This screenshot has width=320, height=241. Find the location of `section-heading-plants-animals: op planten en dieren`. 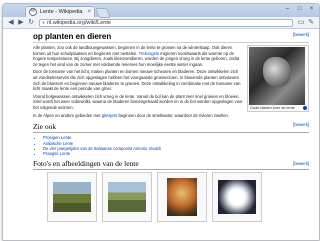

section-heading-plants-animals: op planten en dieren is located at coordinates (171, 37).